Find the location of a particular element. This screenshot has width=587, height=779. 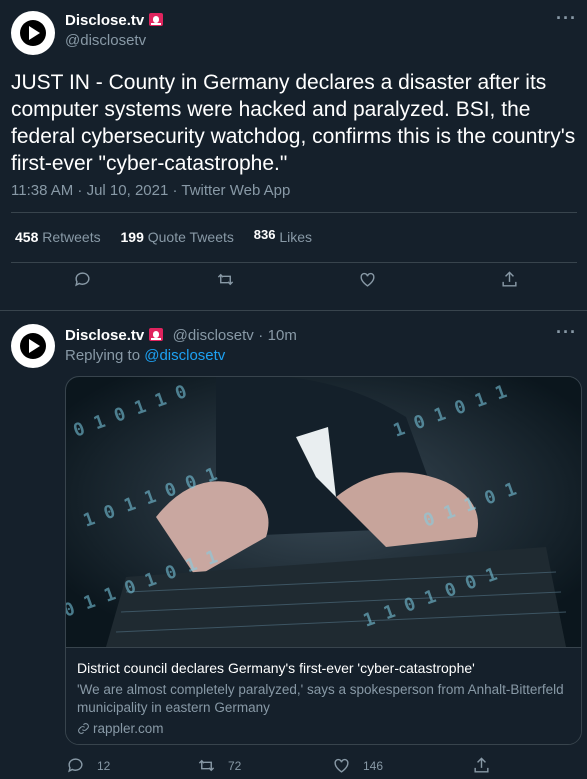

replying-to-label: Replying to is located at coordinates (103, 355).